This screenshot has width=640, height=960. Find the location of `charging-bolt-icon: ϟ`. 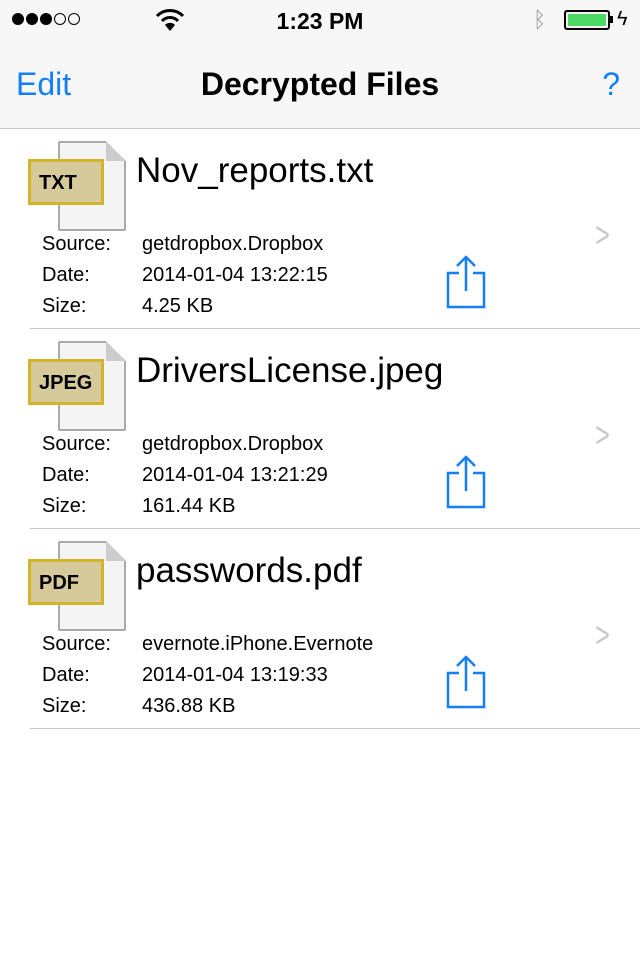

charging-bolt-icon: ϟ is located at coordinates (622, 19).